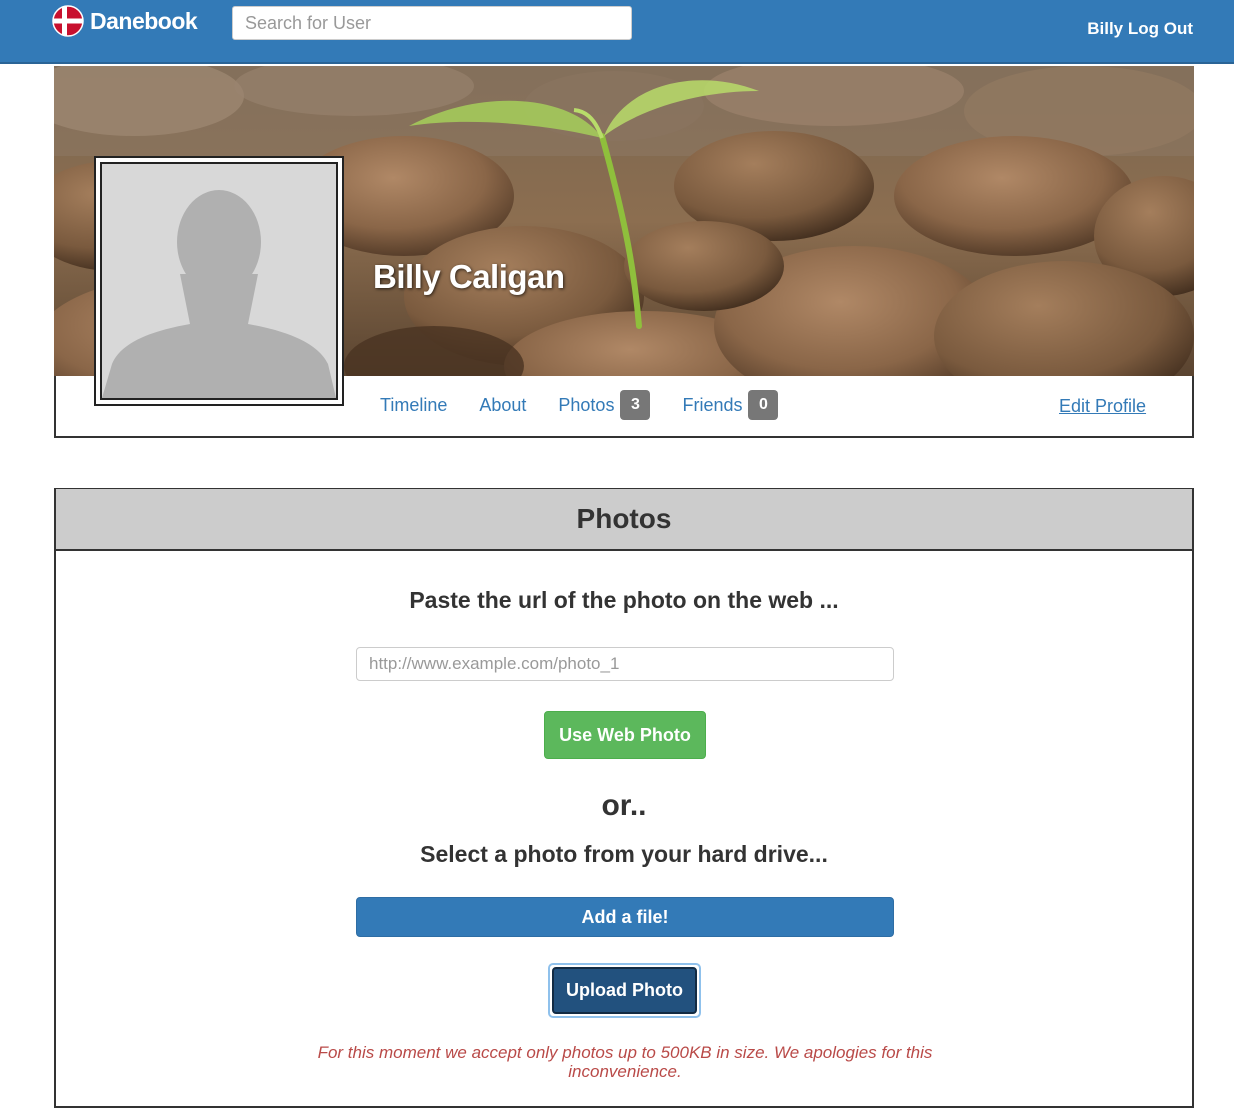 This screenshot has height=1120, width=1234. I want to click on panel-heading: Photos, so click(624, 520).